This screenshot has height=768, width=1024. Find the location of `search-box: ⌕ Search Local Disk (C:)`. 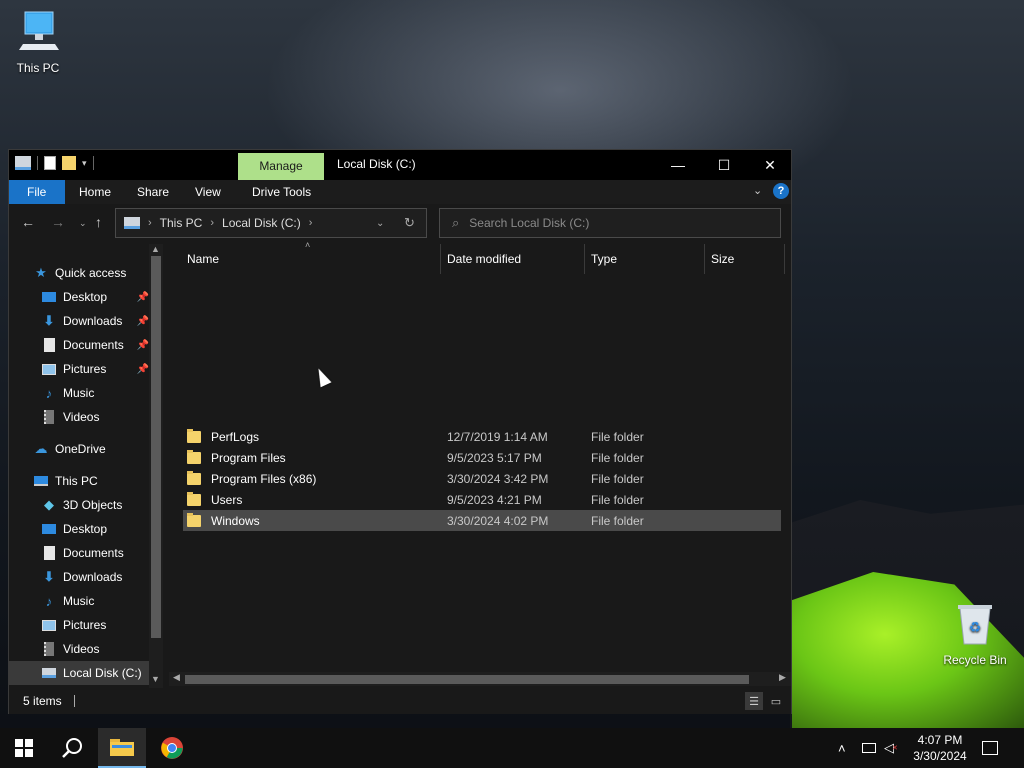

search-box: ⌕ Search Local Disk (C:) is located at coordinates (610, 223).